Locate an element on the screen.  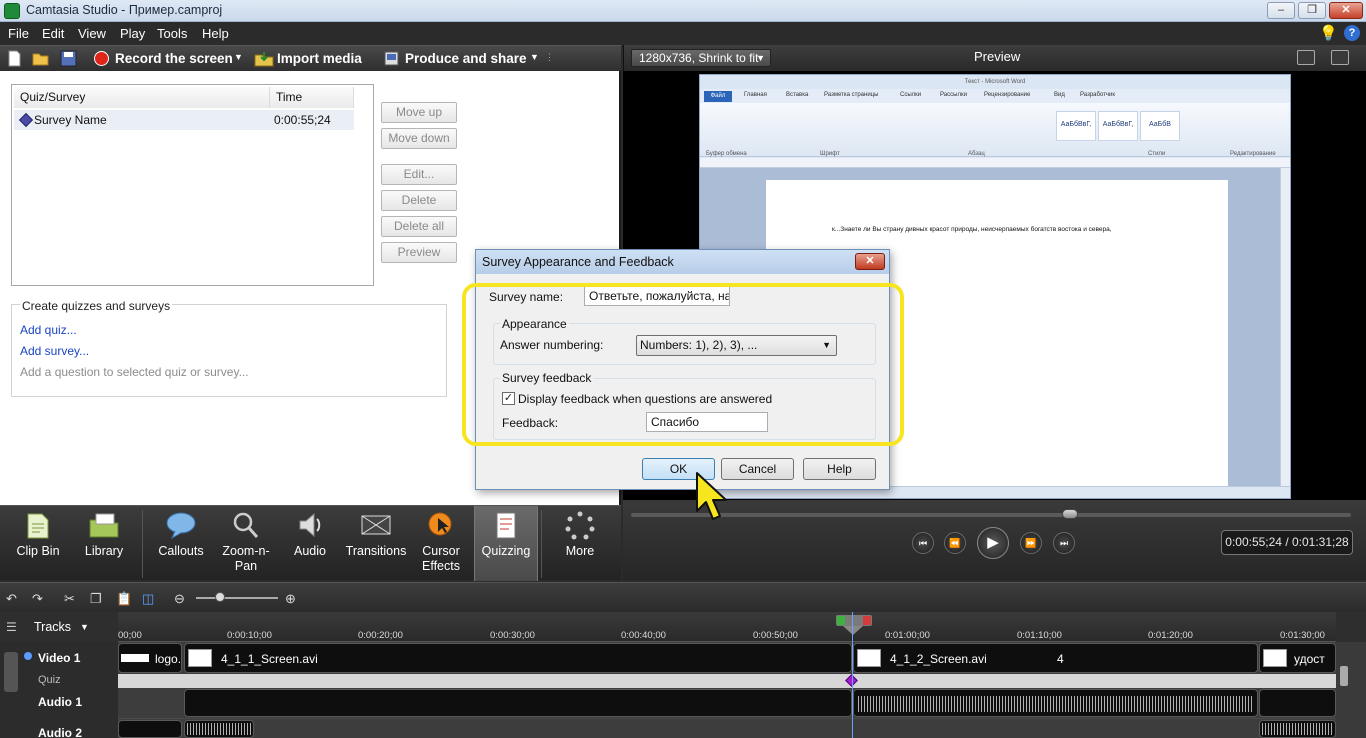
tracks-dropdown-icon: ▼ is located at coordinates (84, 627).